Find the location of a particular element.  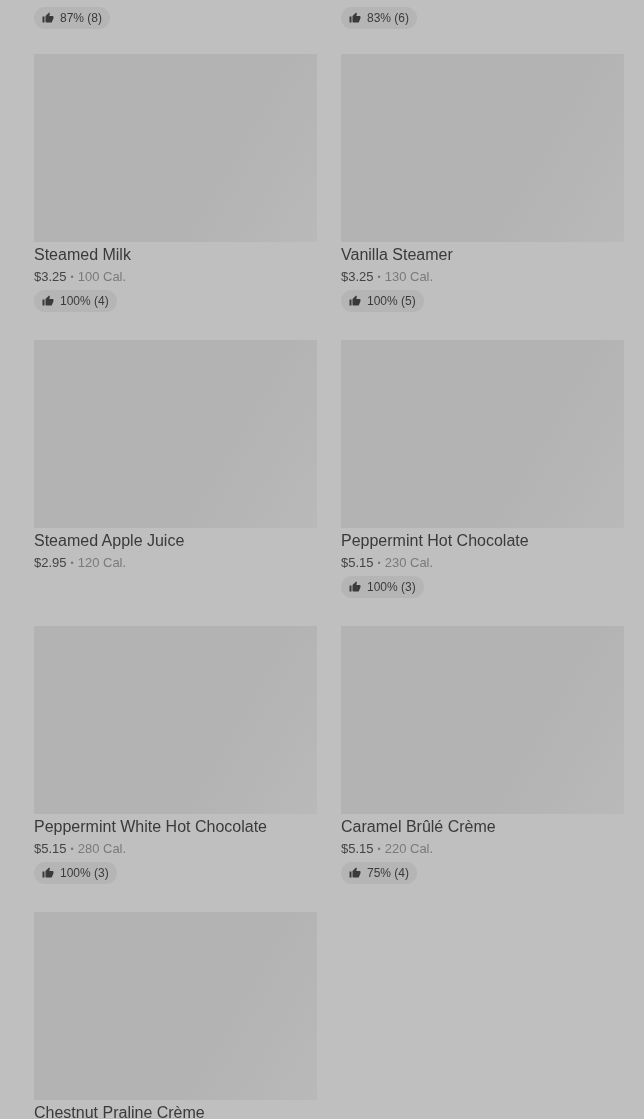

item-name: Caramel Brûlé Crème is located at coordinates (419, 827).